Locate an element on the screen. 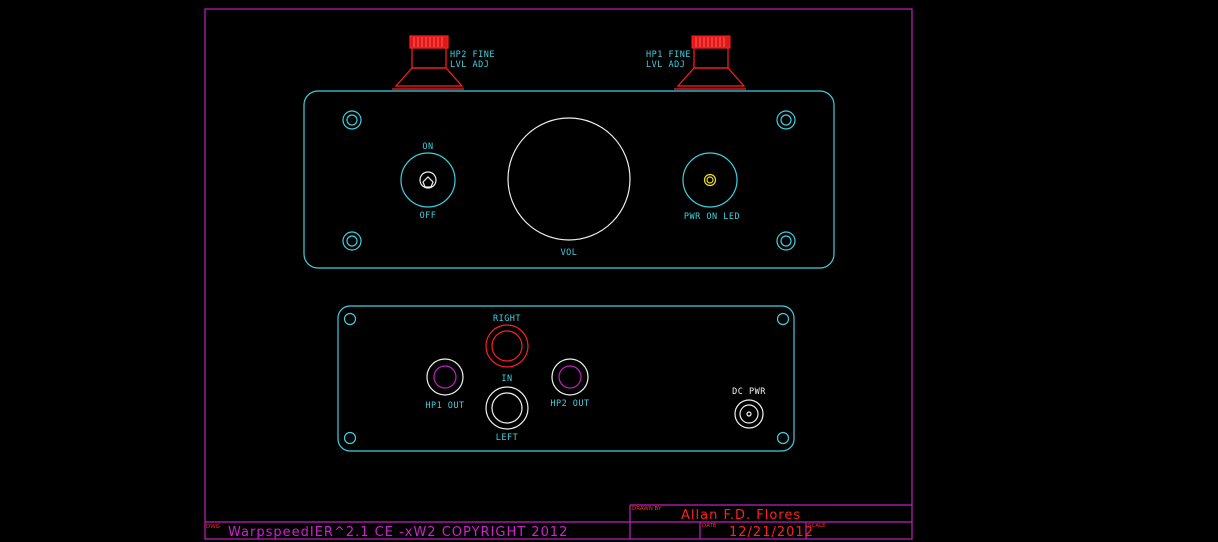 This screenshot has height=542, width=1218. rear-panel-screw-br is located at coordinates (783, 438).